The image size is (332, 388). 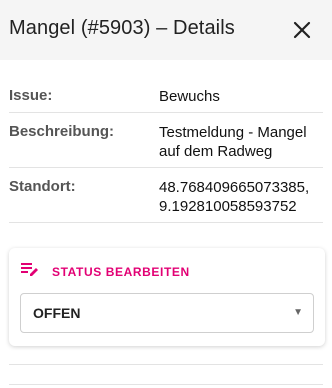 What do you see at coordinates (42, 186) in the screenshot?
I see `detail-label: Standort:` at bounding box center [42, 186].